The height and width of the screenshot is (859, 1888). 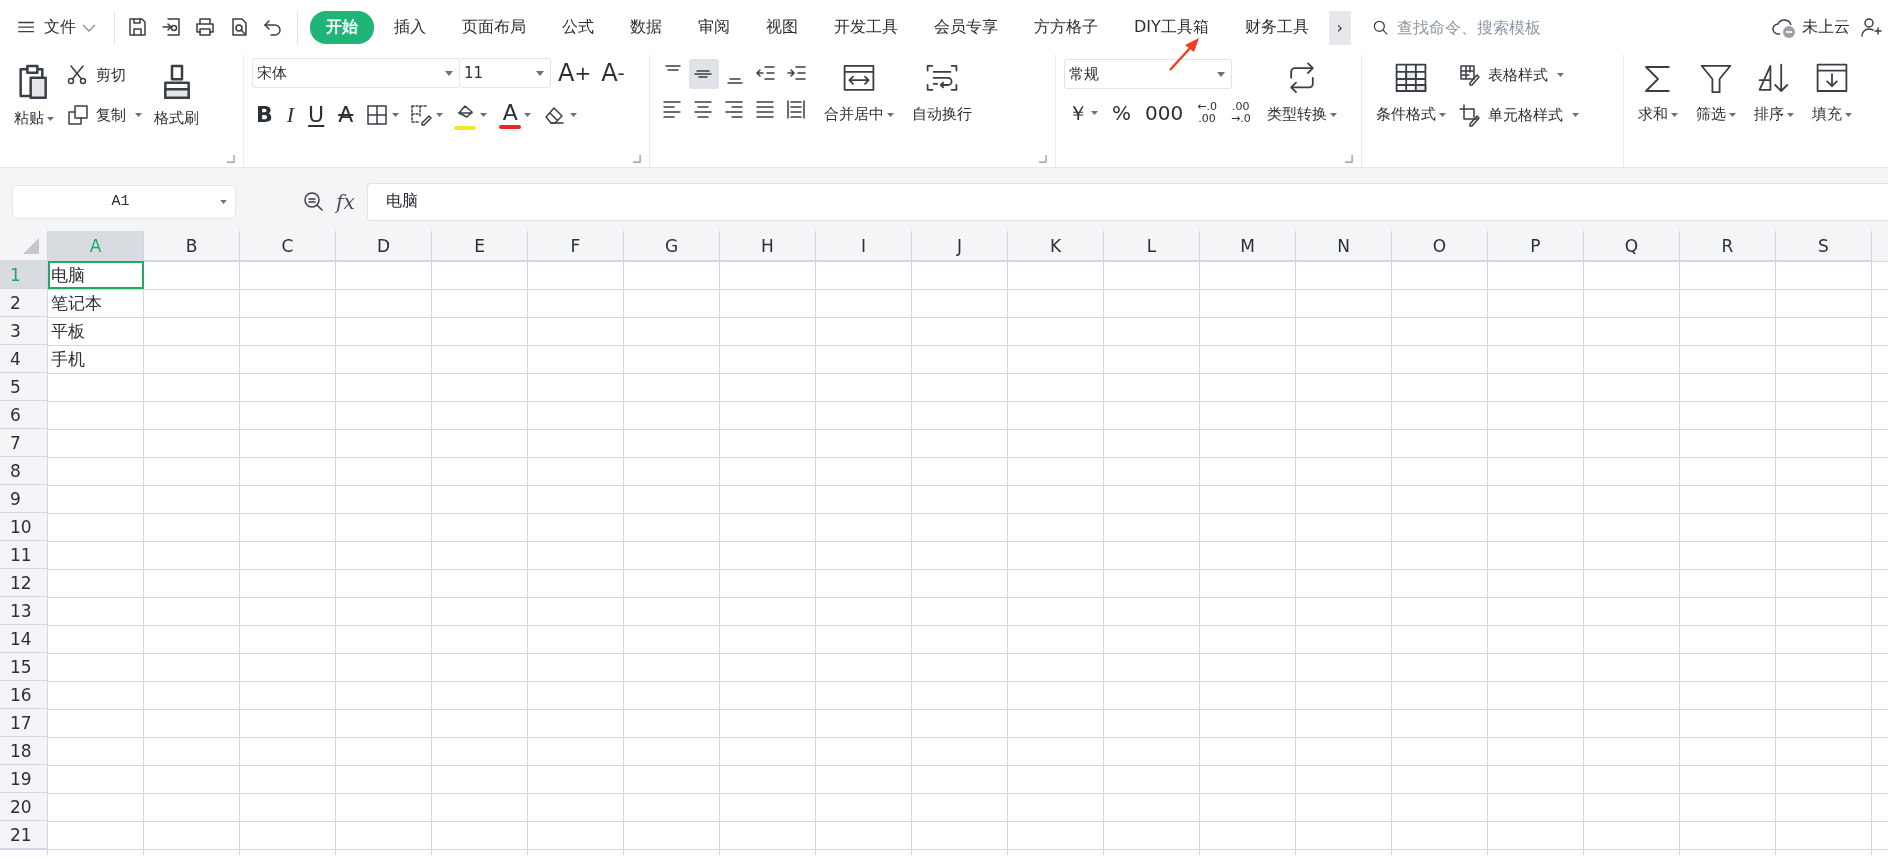 I want to click on row-header: 17, so click(x=24, y=723).